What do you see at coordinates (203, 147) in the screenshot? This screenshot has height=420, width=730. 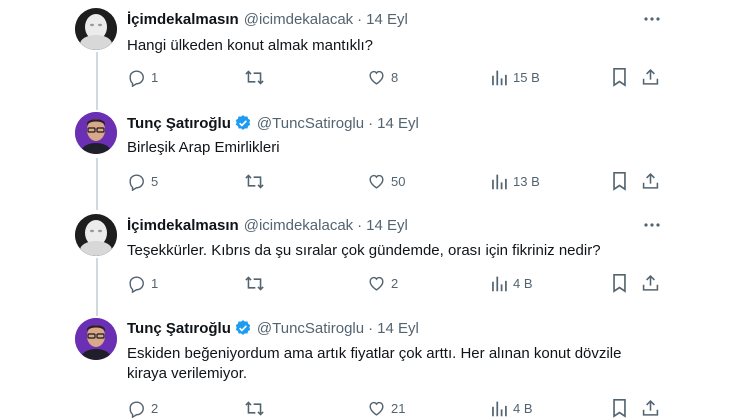 I see `tweet-text-line: Birleşik Arap Emirlikleri` at bounding box center [203, 147].